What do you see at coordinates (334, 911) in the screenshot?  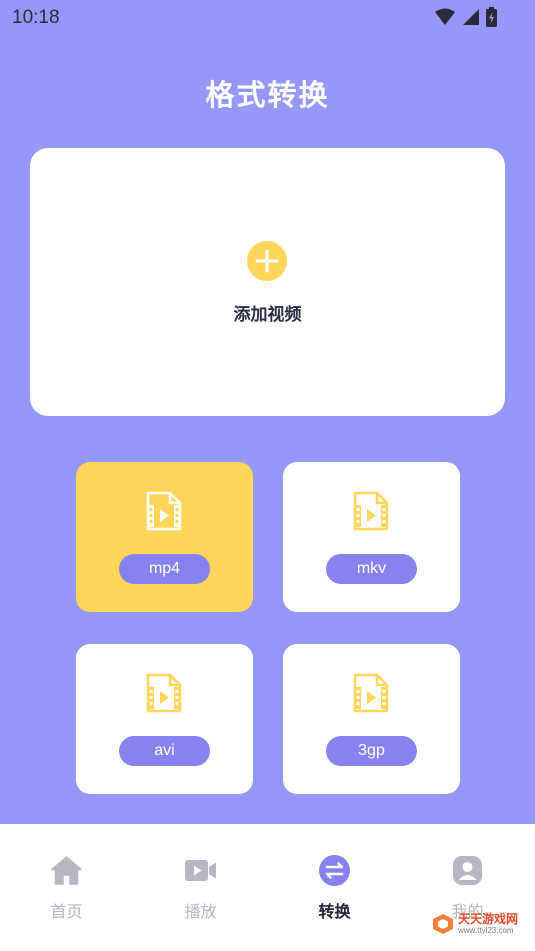 I see `nav-label-convert: 转换` at bounding box center [334, 911].